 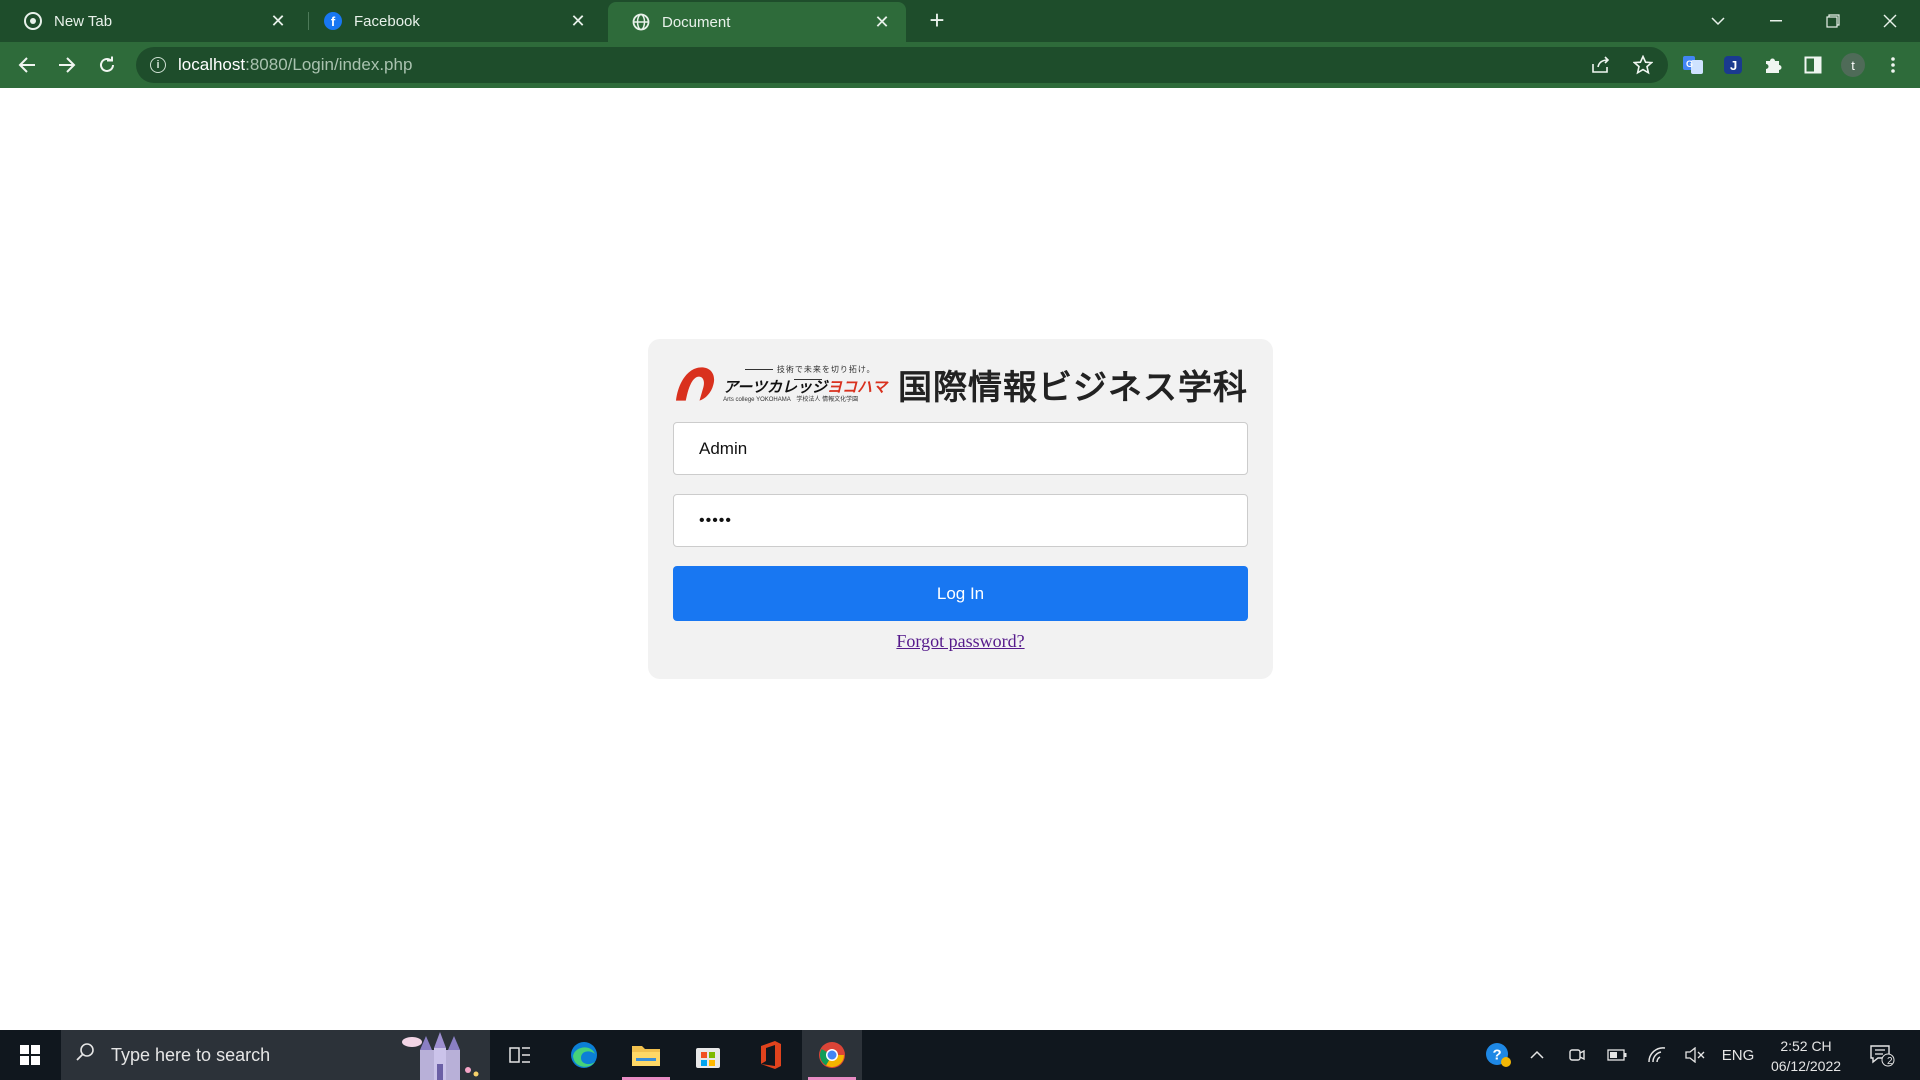 I want to click on minimize-icon, so click(x=1776, y=21).